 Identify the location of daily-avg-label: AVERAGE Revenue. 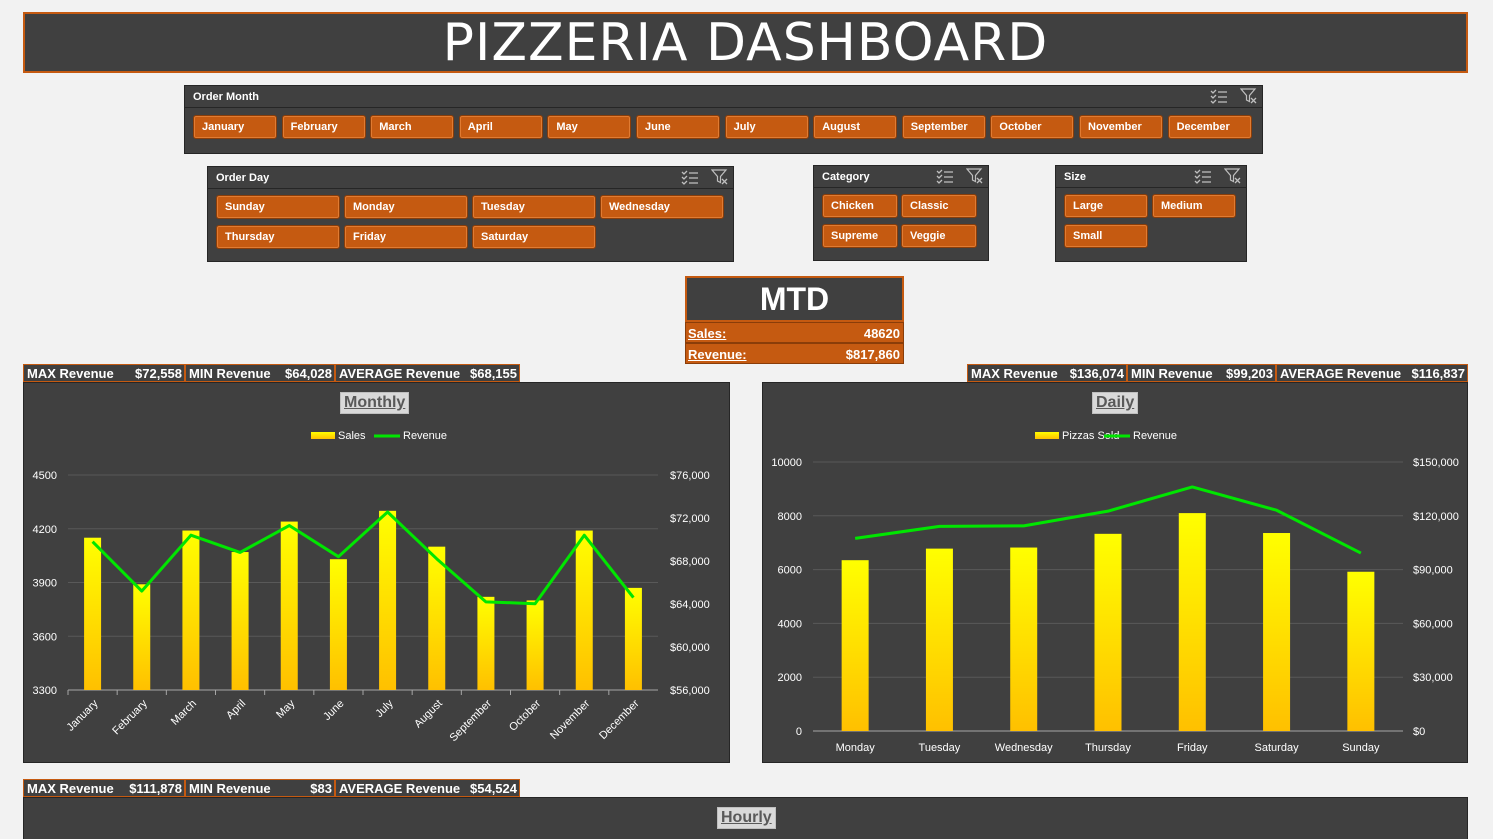
(1341, 373).